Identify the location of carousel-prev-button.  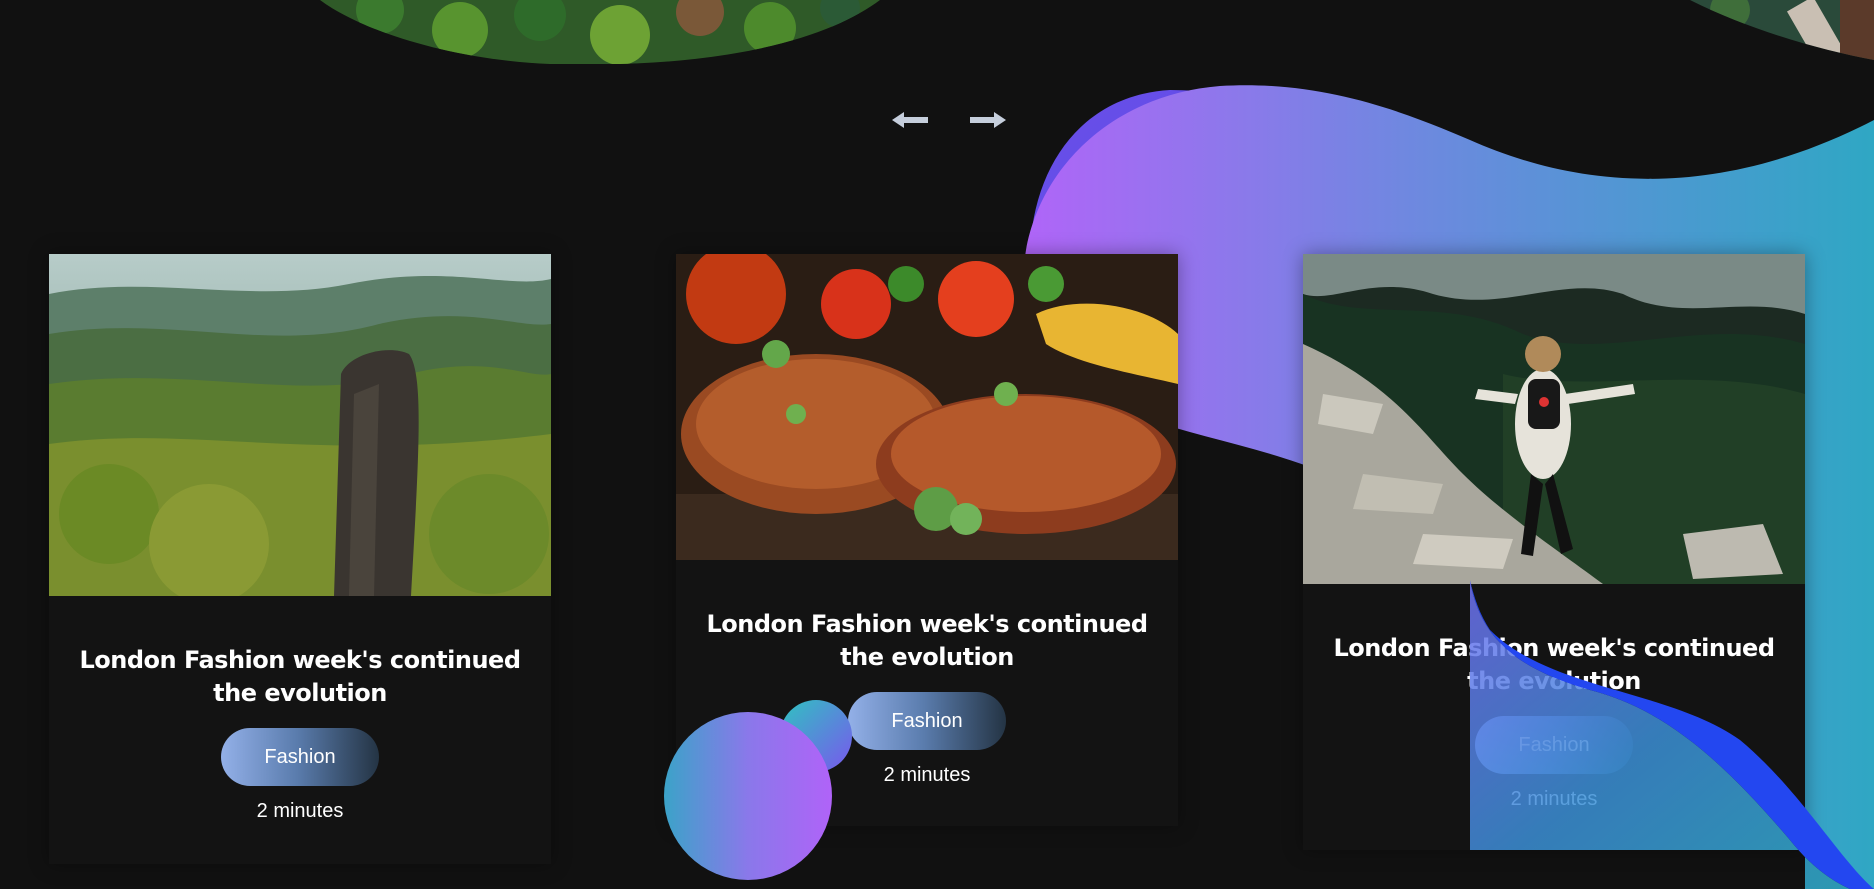
(910, 120).